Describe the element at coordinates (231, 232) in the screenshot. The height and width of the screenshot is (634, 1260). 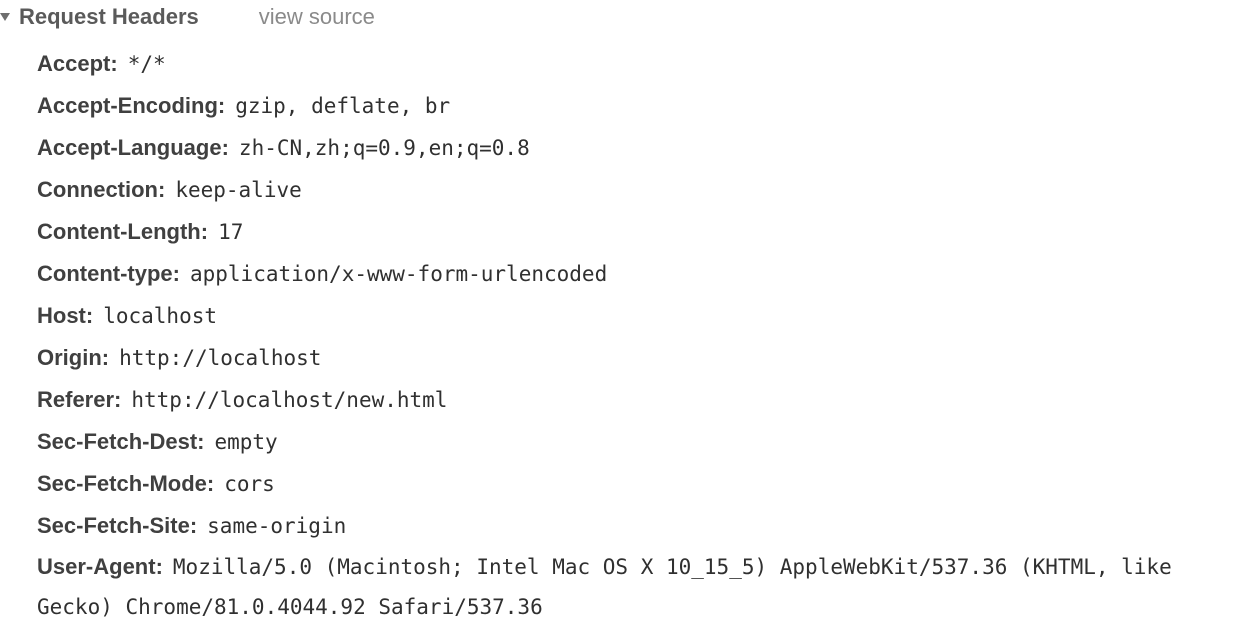
I see `header-value: 17` at that location.